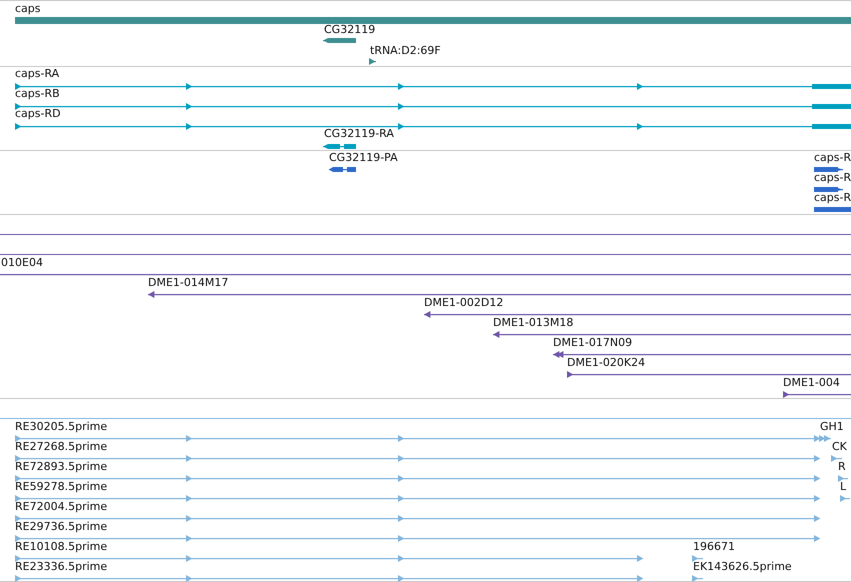 The width and height of the screenshot is (851, 582). Describe the element at coordinates (843, 487) in the screenshot. I see `feature-label: L` at that location.